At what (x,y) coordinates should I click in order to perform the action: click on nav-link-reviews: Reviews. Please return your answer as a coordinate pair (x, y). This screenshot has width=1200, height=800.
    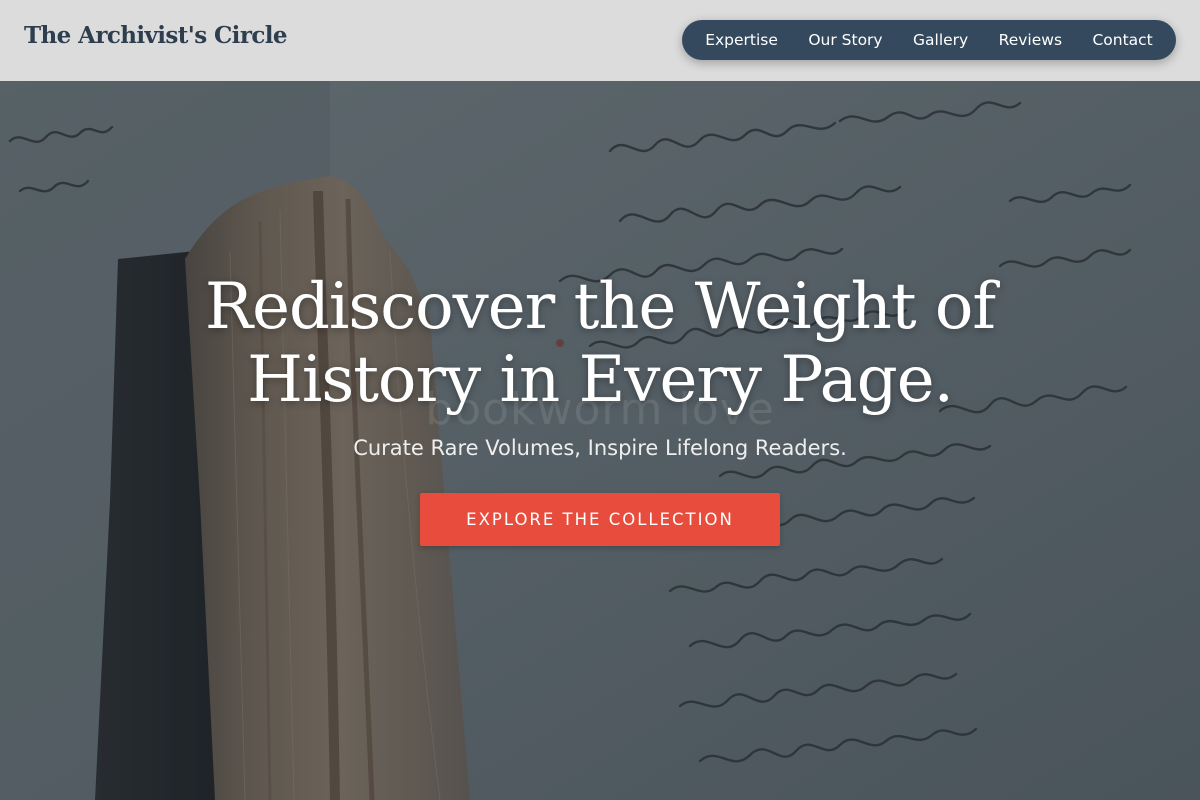
    Looking at the image, I should click on (1030, 40).